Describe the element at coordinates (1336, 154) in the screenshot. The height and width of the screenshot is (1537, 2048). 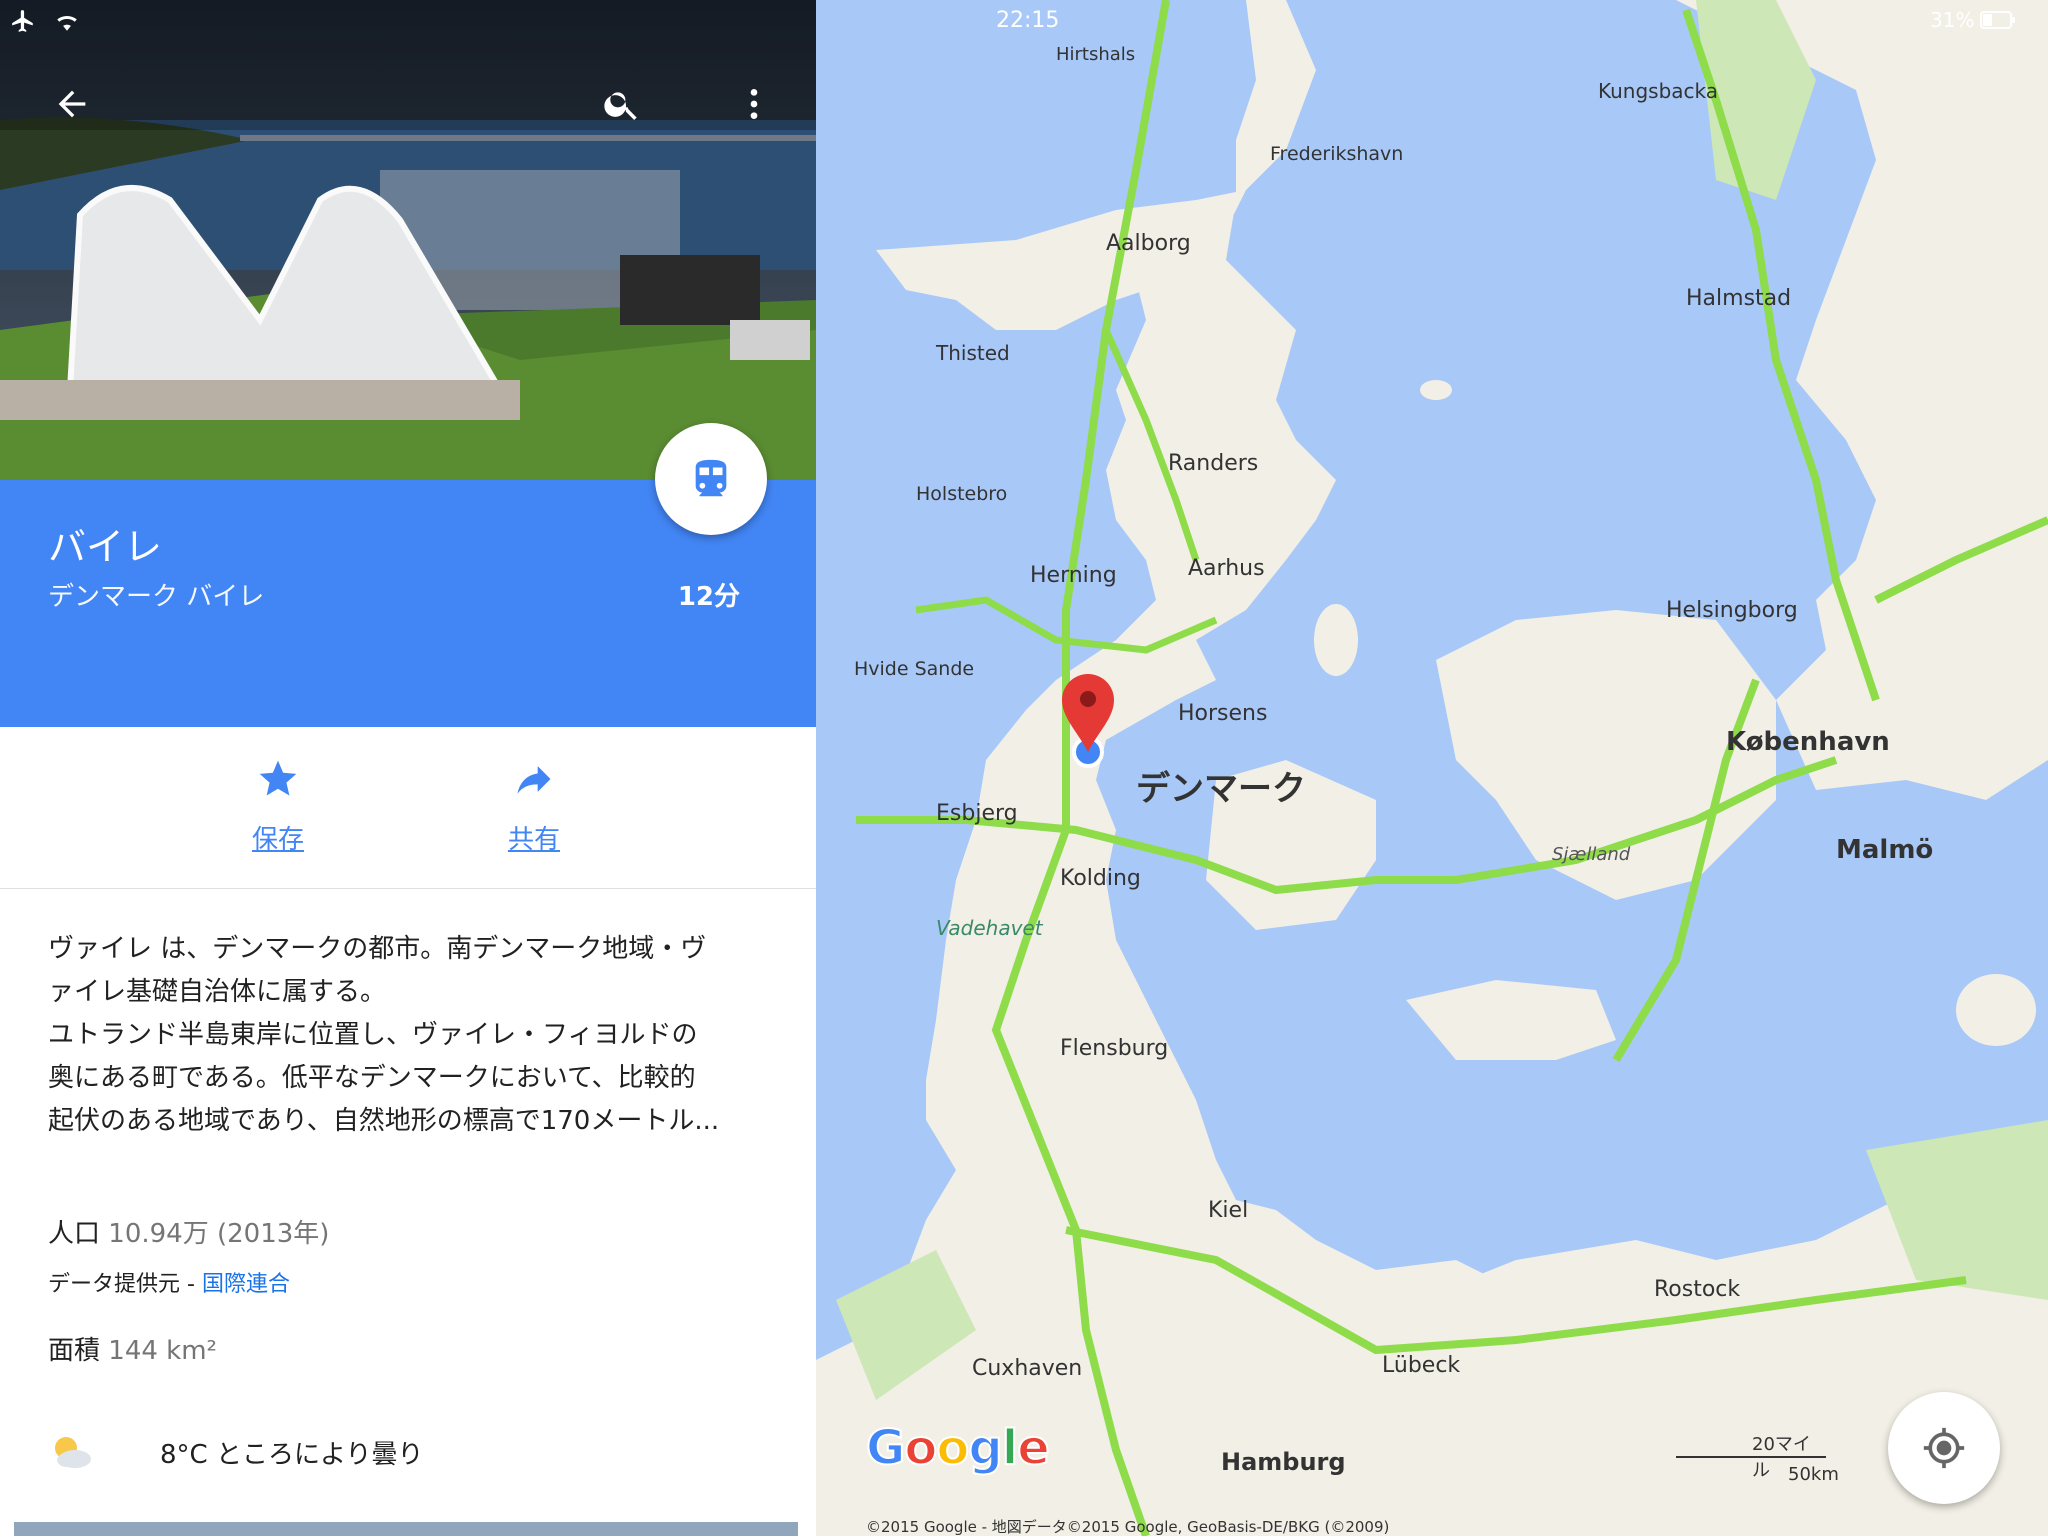
I see `svg-text: Frederikshavn` at that location.